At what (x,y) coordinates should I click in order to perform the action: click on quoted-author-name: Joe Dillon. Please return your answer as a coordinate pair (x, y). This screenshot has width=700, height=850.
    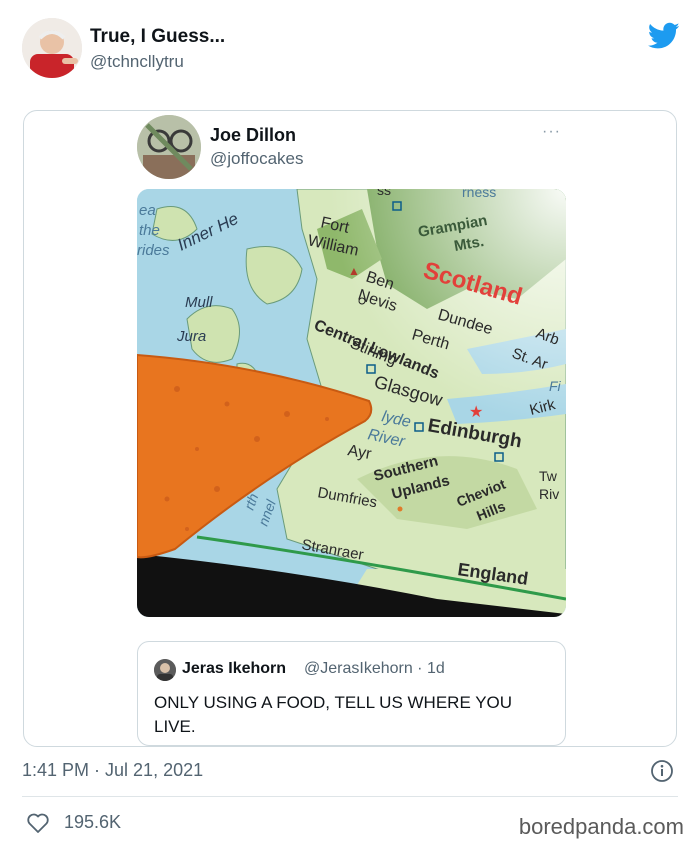
    Looking at the image, I should click on (253, 135).